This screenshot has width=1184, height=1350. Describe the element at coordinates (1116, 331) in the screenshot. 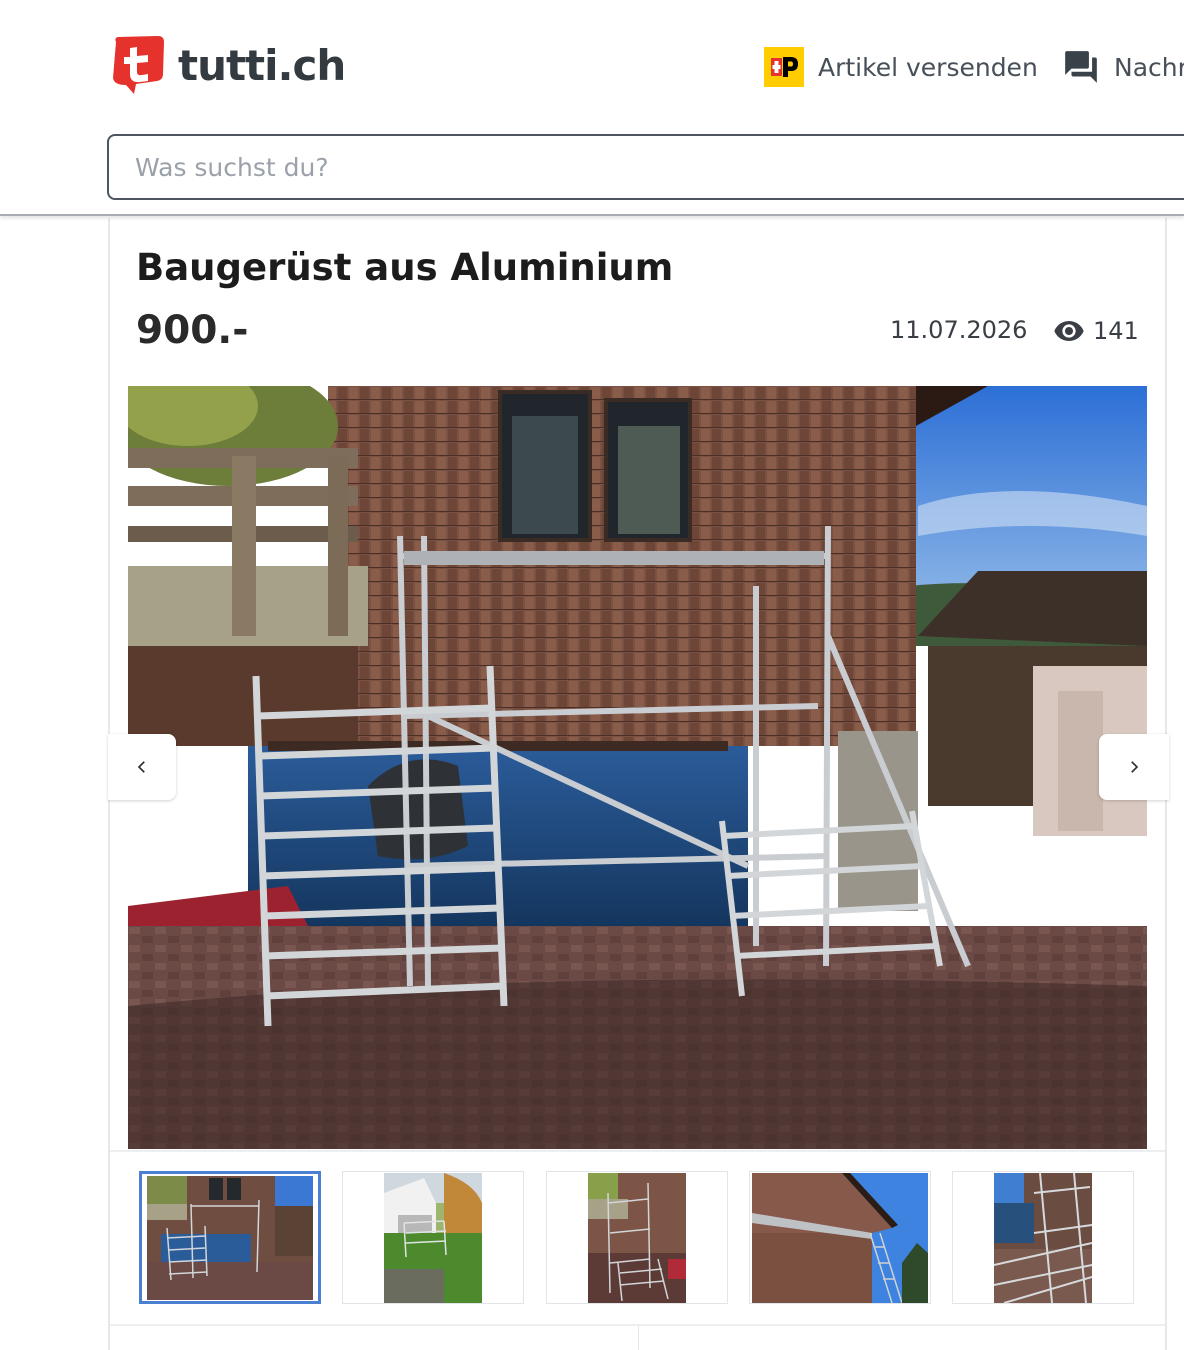

I see `views-count: 141` at that location.